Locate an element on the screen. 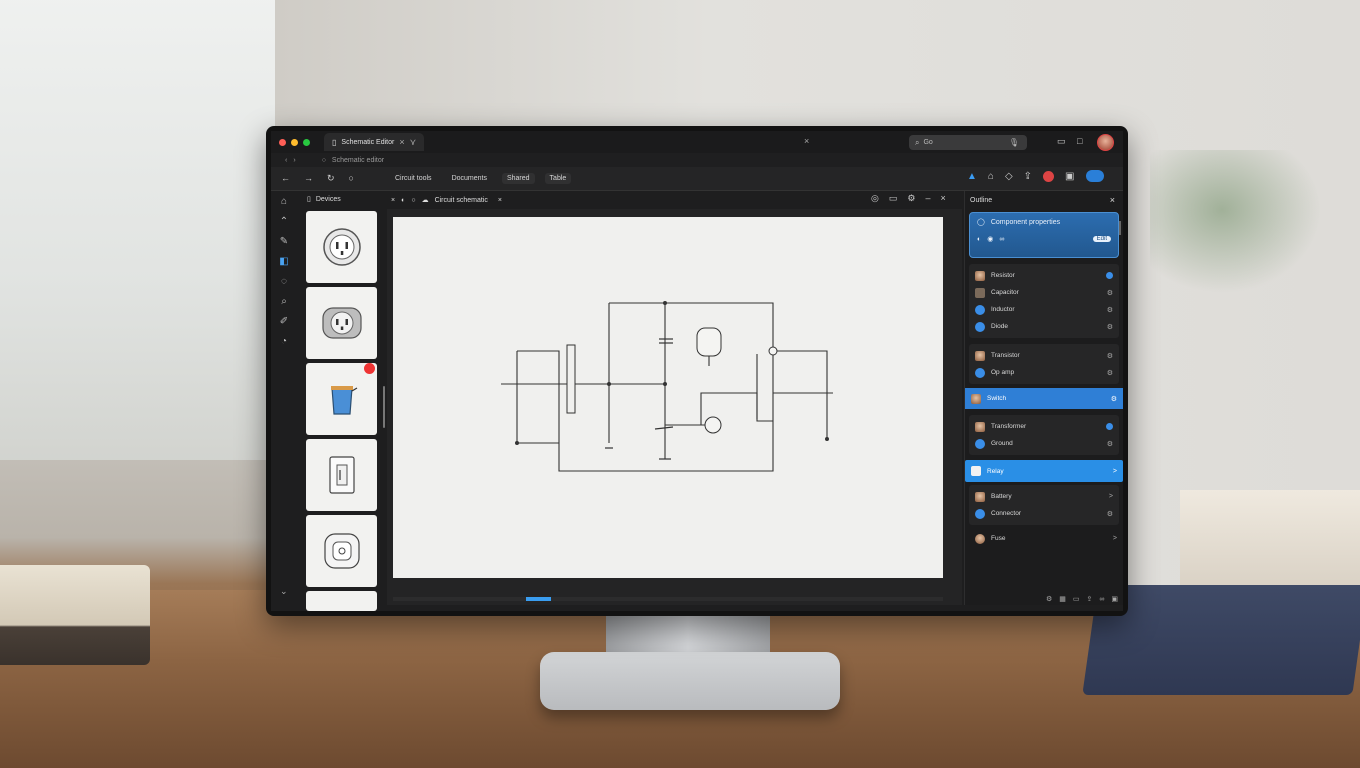 This screenshot has height=768, width=1360. back-arrow-icon: ← is located at coordinates (285, 178).